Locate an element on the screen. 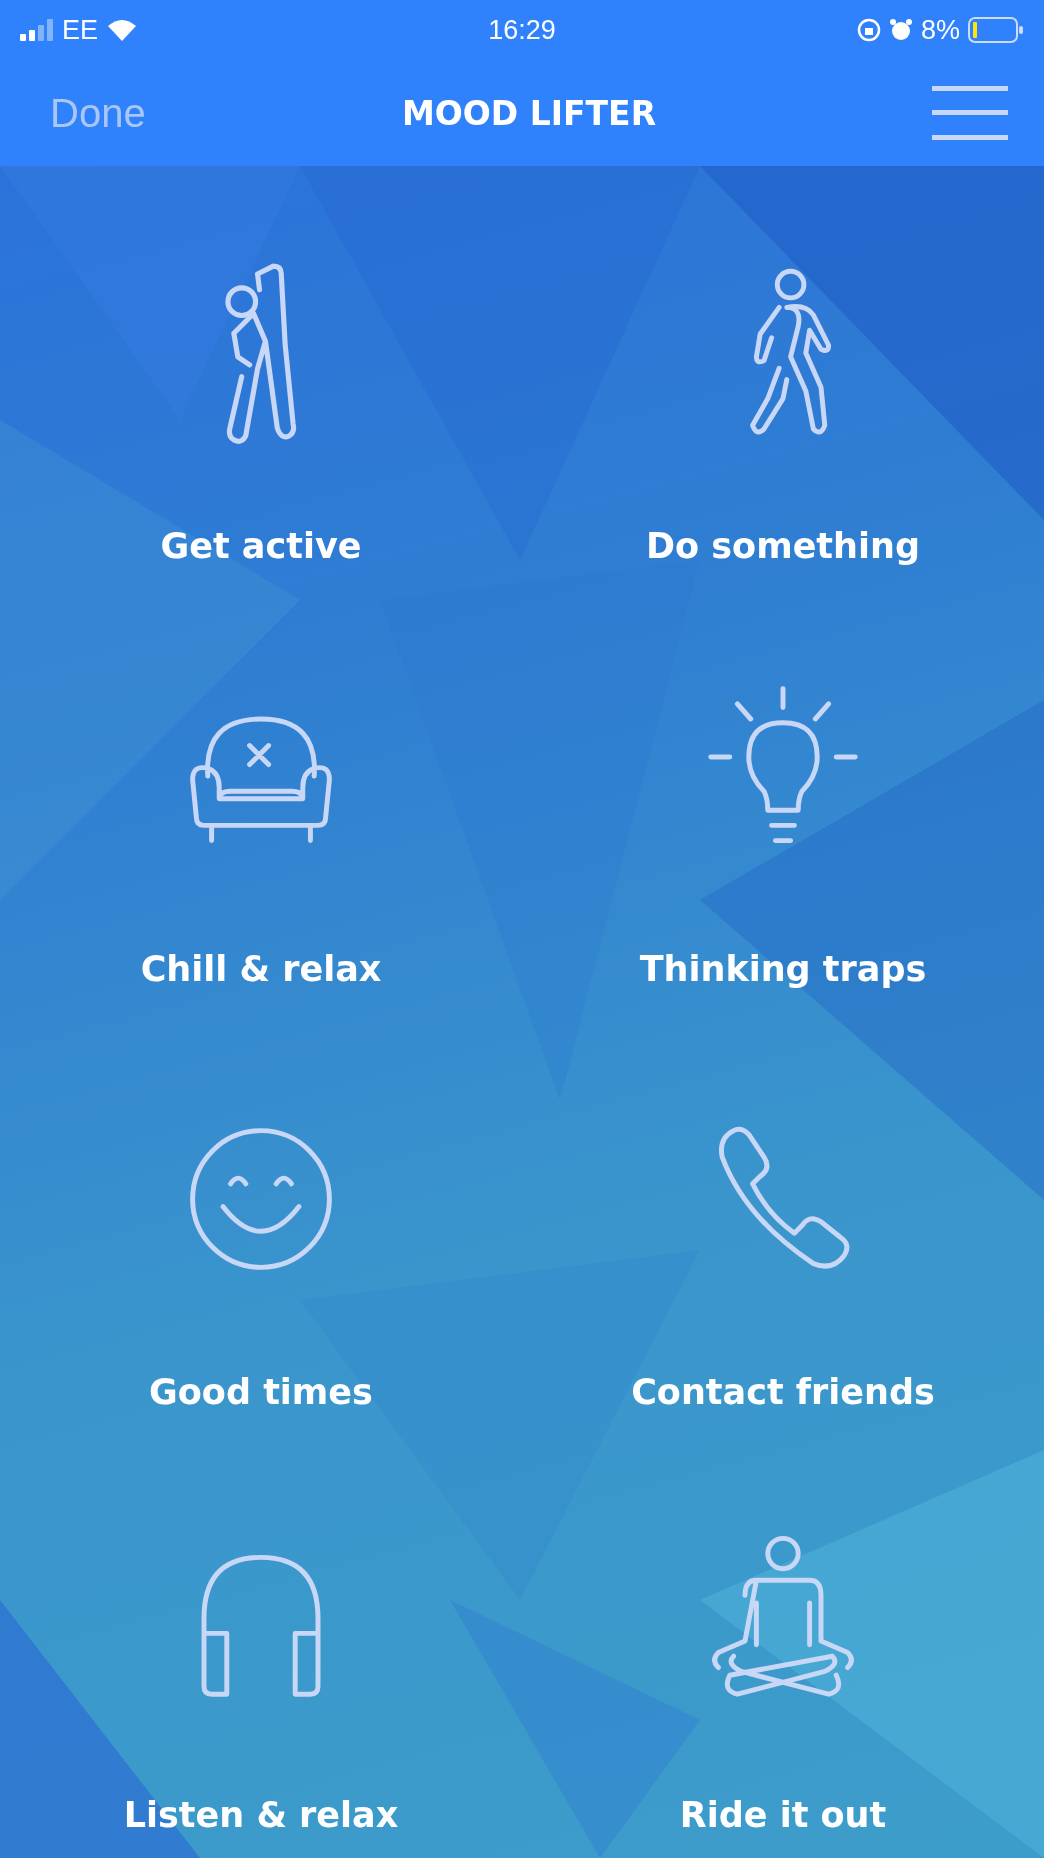  mood-option-tile: Get active is located at coordinates (261, 377).